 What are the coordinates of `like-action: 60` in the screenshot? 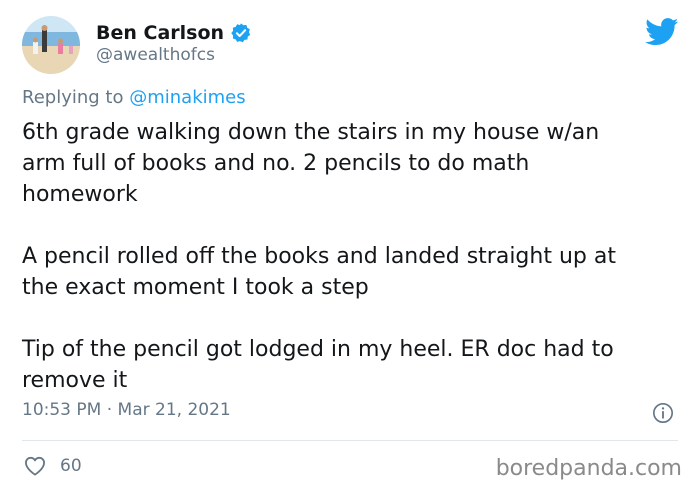 It's located at (53, 466).